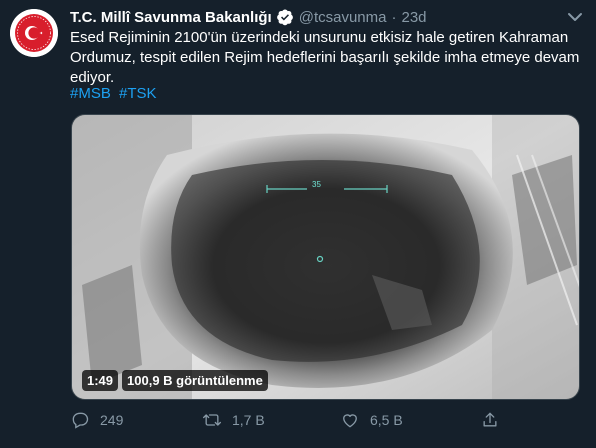 The image size is (596, 448). What do you see at coordinates (285, 17) in the screenshot?
I see `verified-icon` at bounding box center [285, 17].